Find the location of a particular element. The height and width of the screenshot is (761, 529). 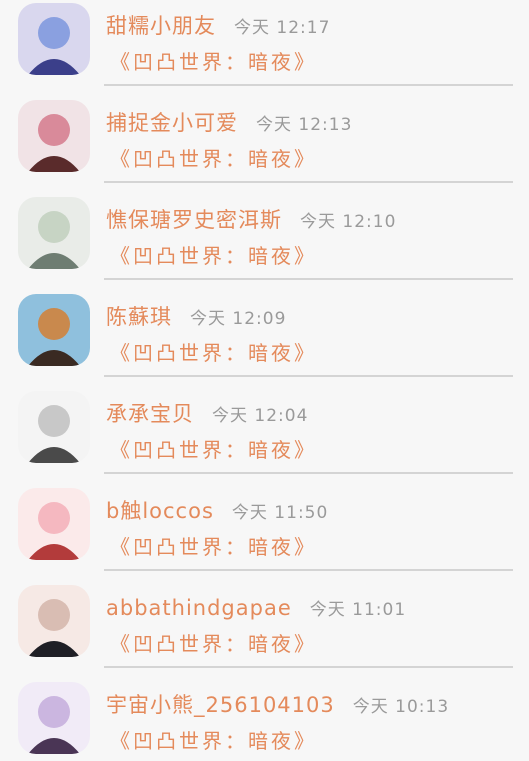

conversation-header: 憔保瑭罗史密洱斯 今天 12:10 is located at coordinates (251, 220).